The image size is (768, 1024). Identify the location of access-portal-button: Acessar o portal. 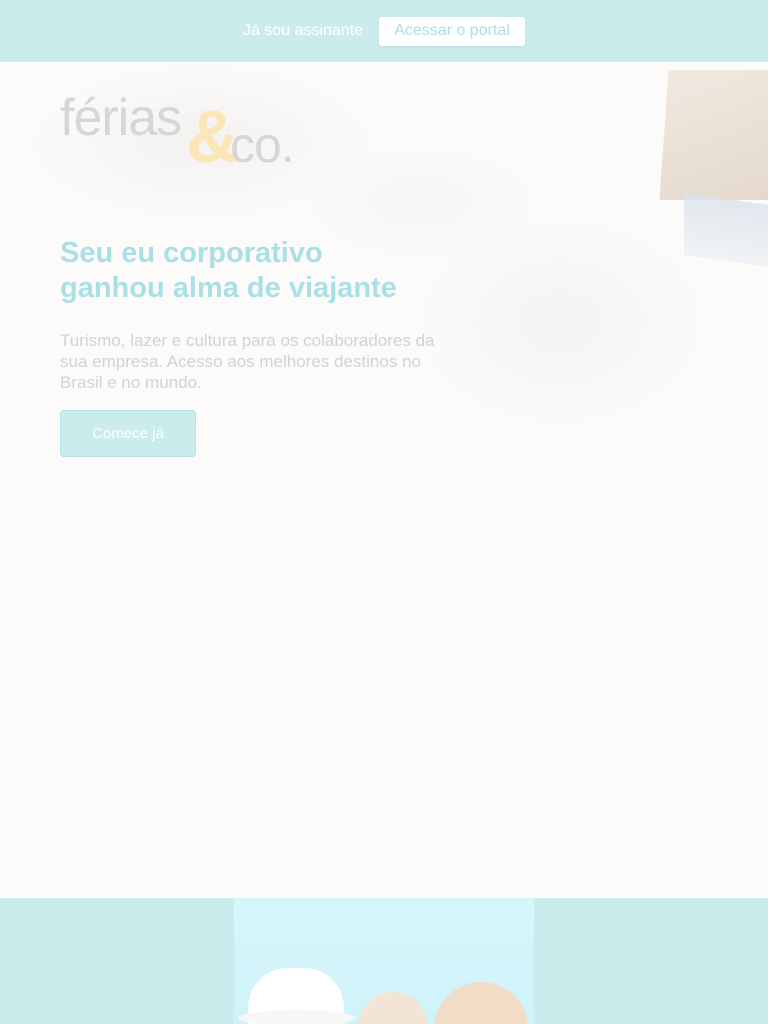
(452, 31).